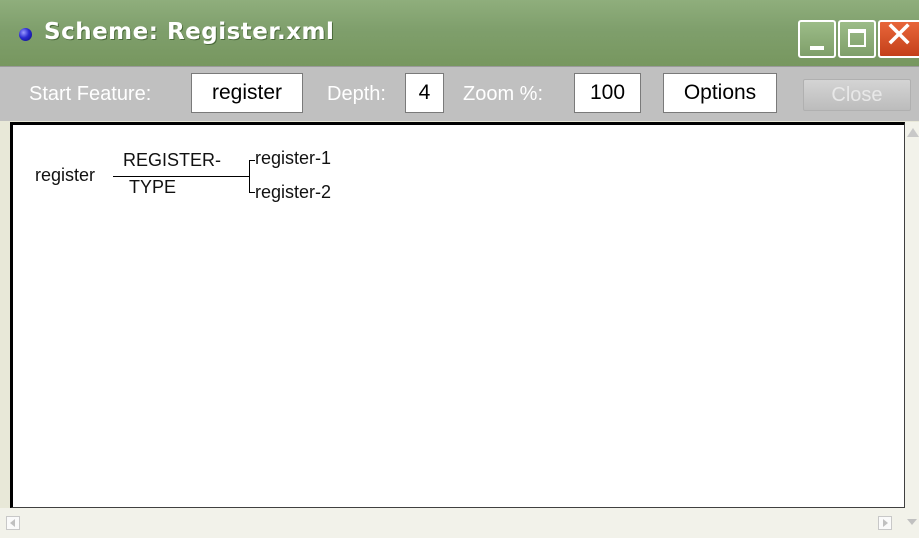 The height and width of the screenshot is (538, 919). Describe the element at coordinates (912, 315) in the screenshot. I see `vertical-scrollbar` at that location.